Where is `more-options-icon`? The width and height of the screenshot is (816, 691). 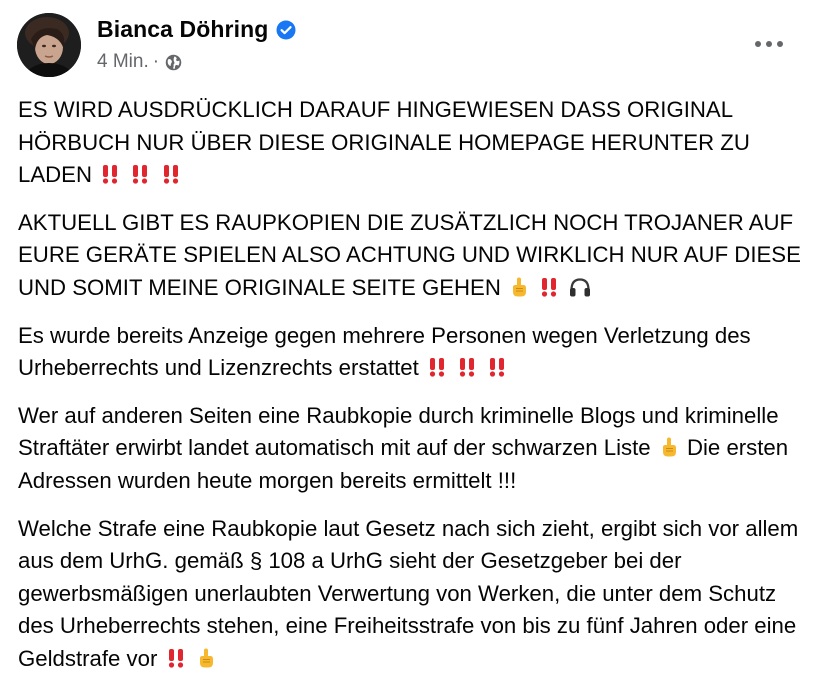
more-options-icon is located at coordinates (769, 44).